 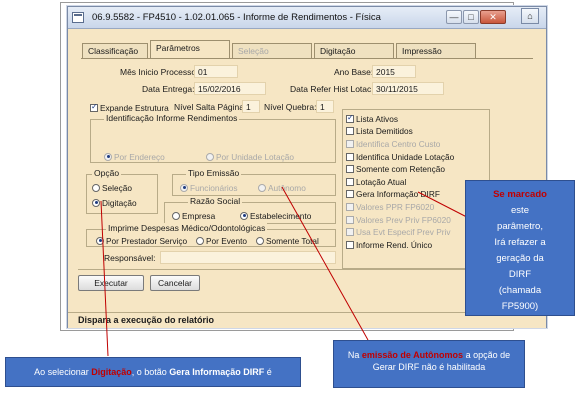 I want to click on callout-highlight: Digitação, so click(x=111, y=372).